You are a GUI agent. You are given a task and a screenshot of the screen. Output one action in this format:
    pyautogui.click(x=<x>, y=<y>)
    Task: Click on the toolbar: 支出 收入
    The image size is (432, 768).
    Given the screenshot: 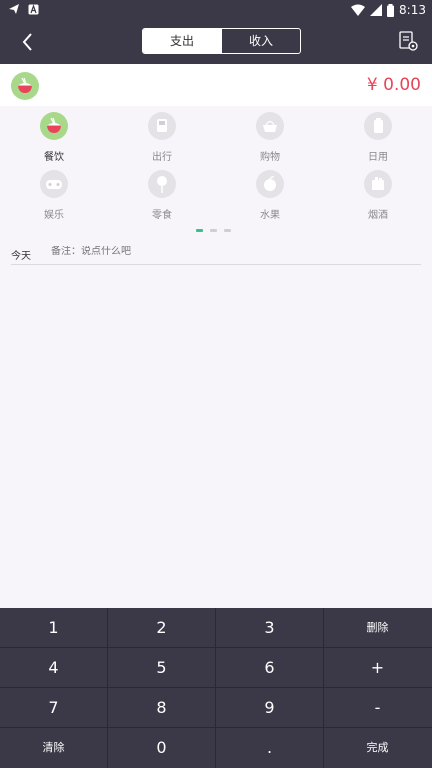 What is the action you would take?
    pyautogui.click(x=216, y=42)
    